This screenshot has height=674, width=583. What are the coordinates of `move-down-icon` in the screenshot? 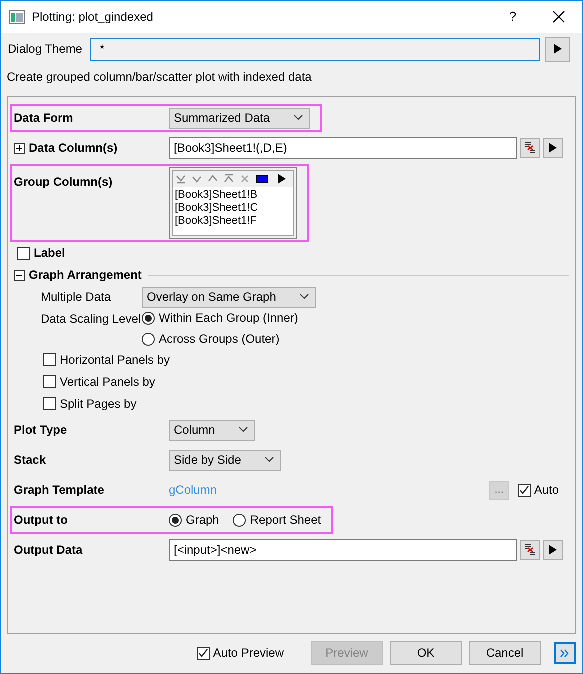 It's located at (197, 179).